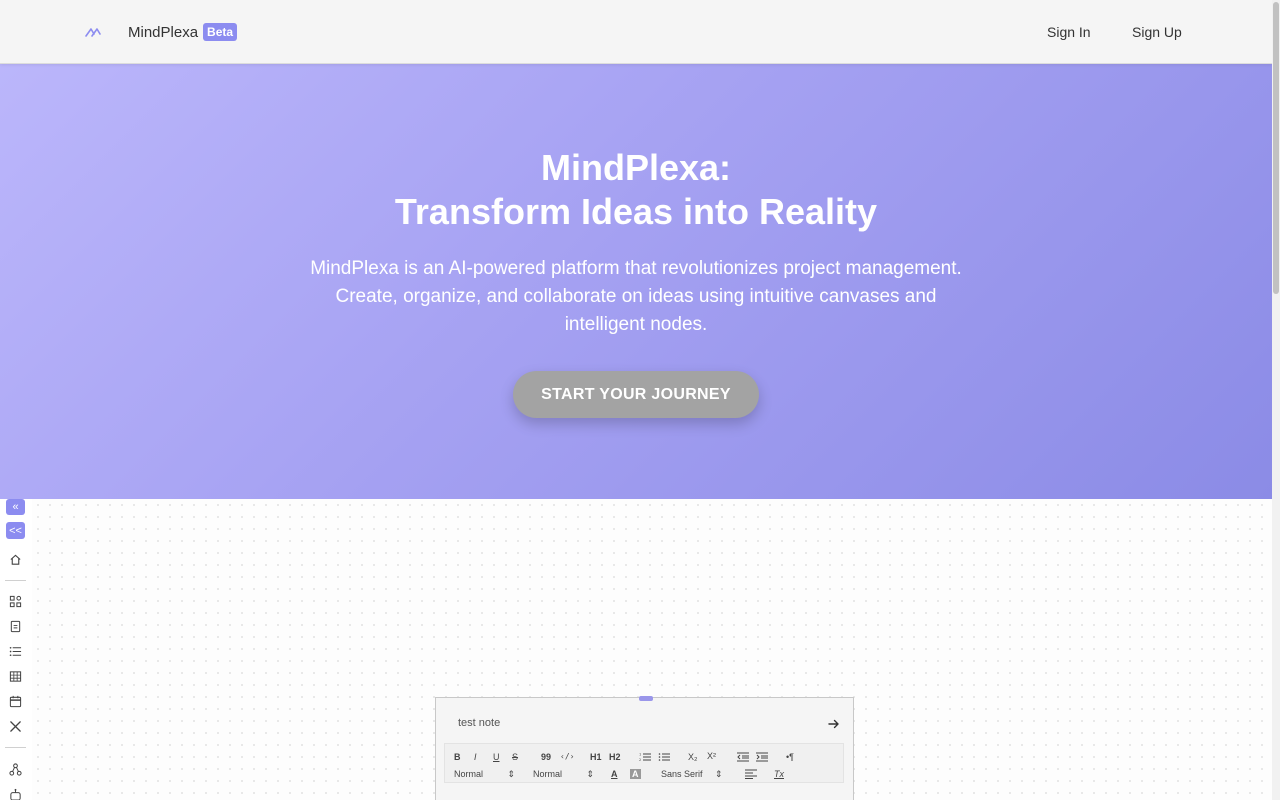 The image size is (1280, 800). What do you see at coordinates (15, 793) in the screenshot?
I see `bot-icon` at bounding box center [15, 793].